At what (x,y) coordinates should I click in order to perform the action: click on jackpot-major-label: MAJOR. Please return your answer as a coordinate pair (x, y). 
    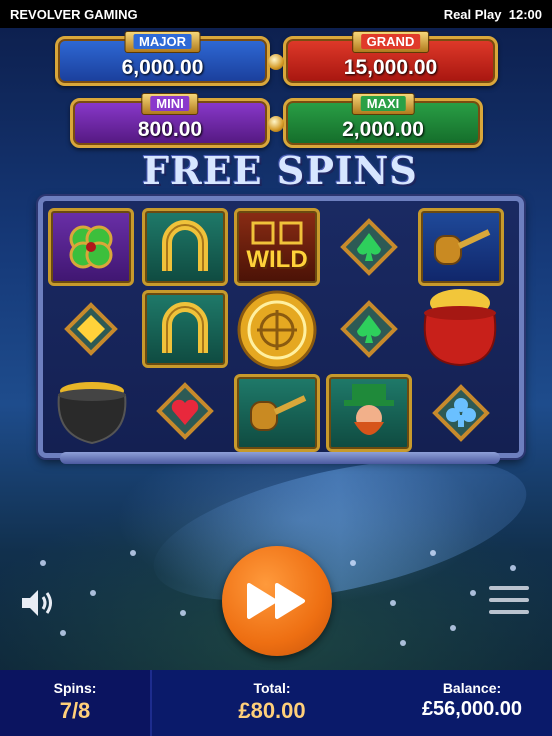
    Looking at the image, I should click on (162, 41).